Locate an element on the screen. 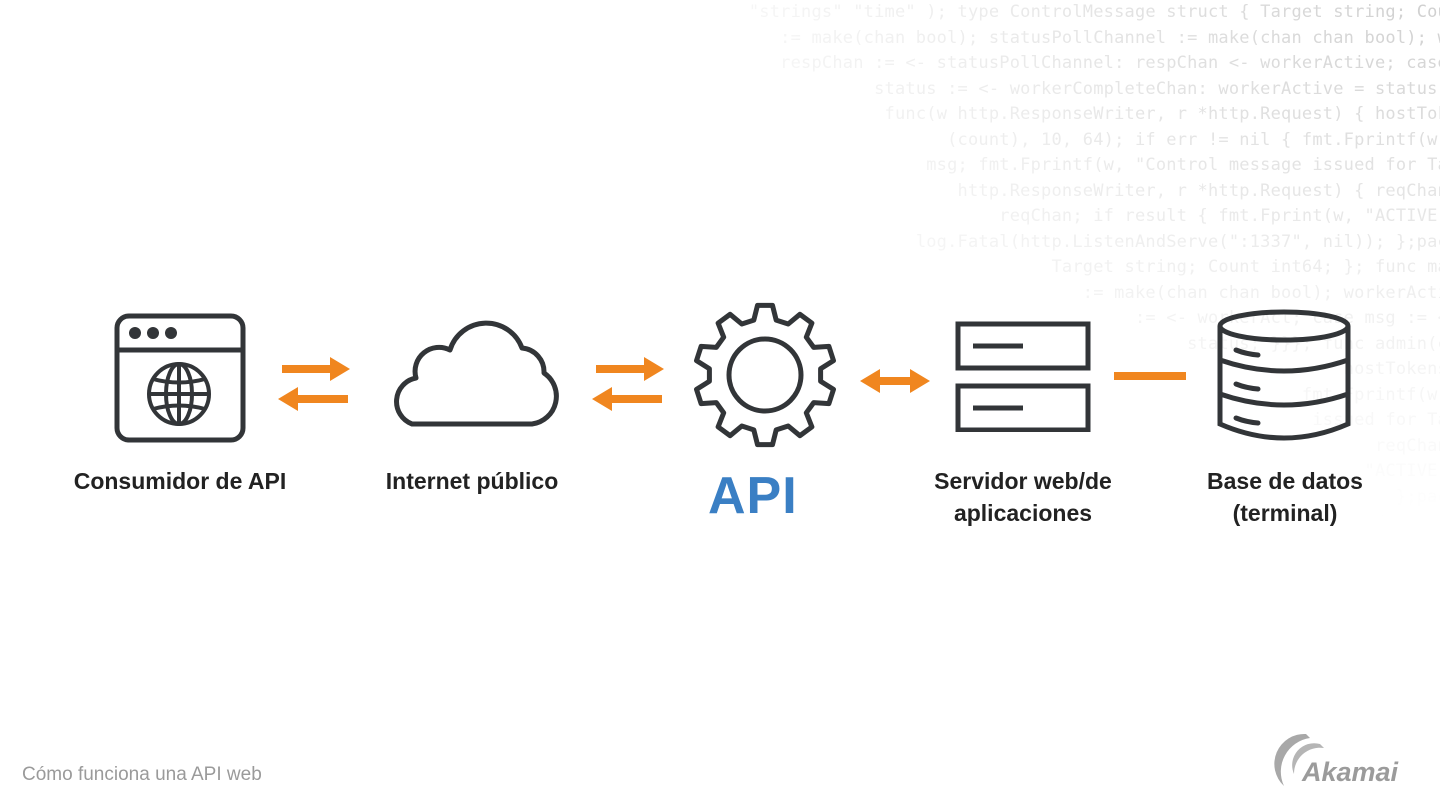 The width and height of the screenshot is (1440, 810). background-code-line: := make(chan chan bool); workerActi is located at coordinates (1261, 292).